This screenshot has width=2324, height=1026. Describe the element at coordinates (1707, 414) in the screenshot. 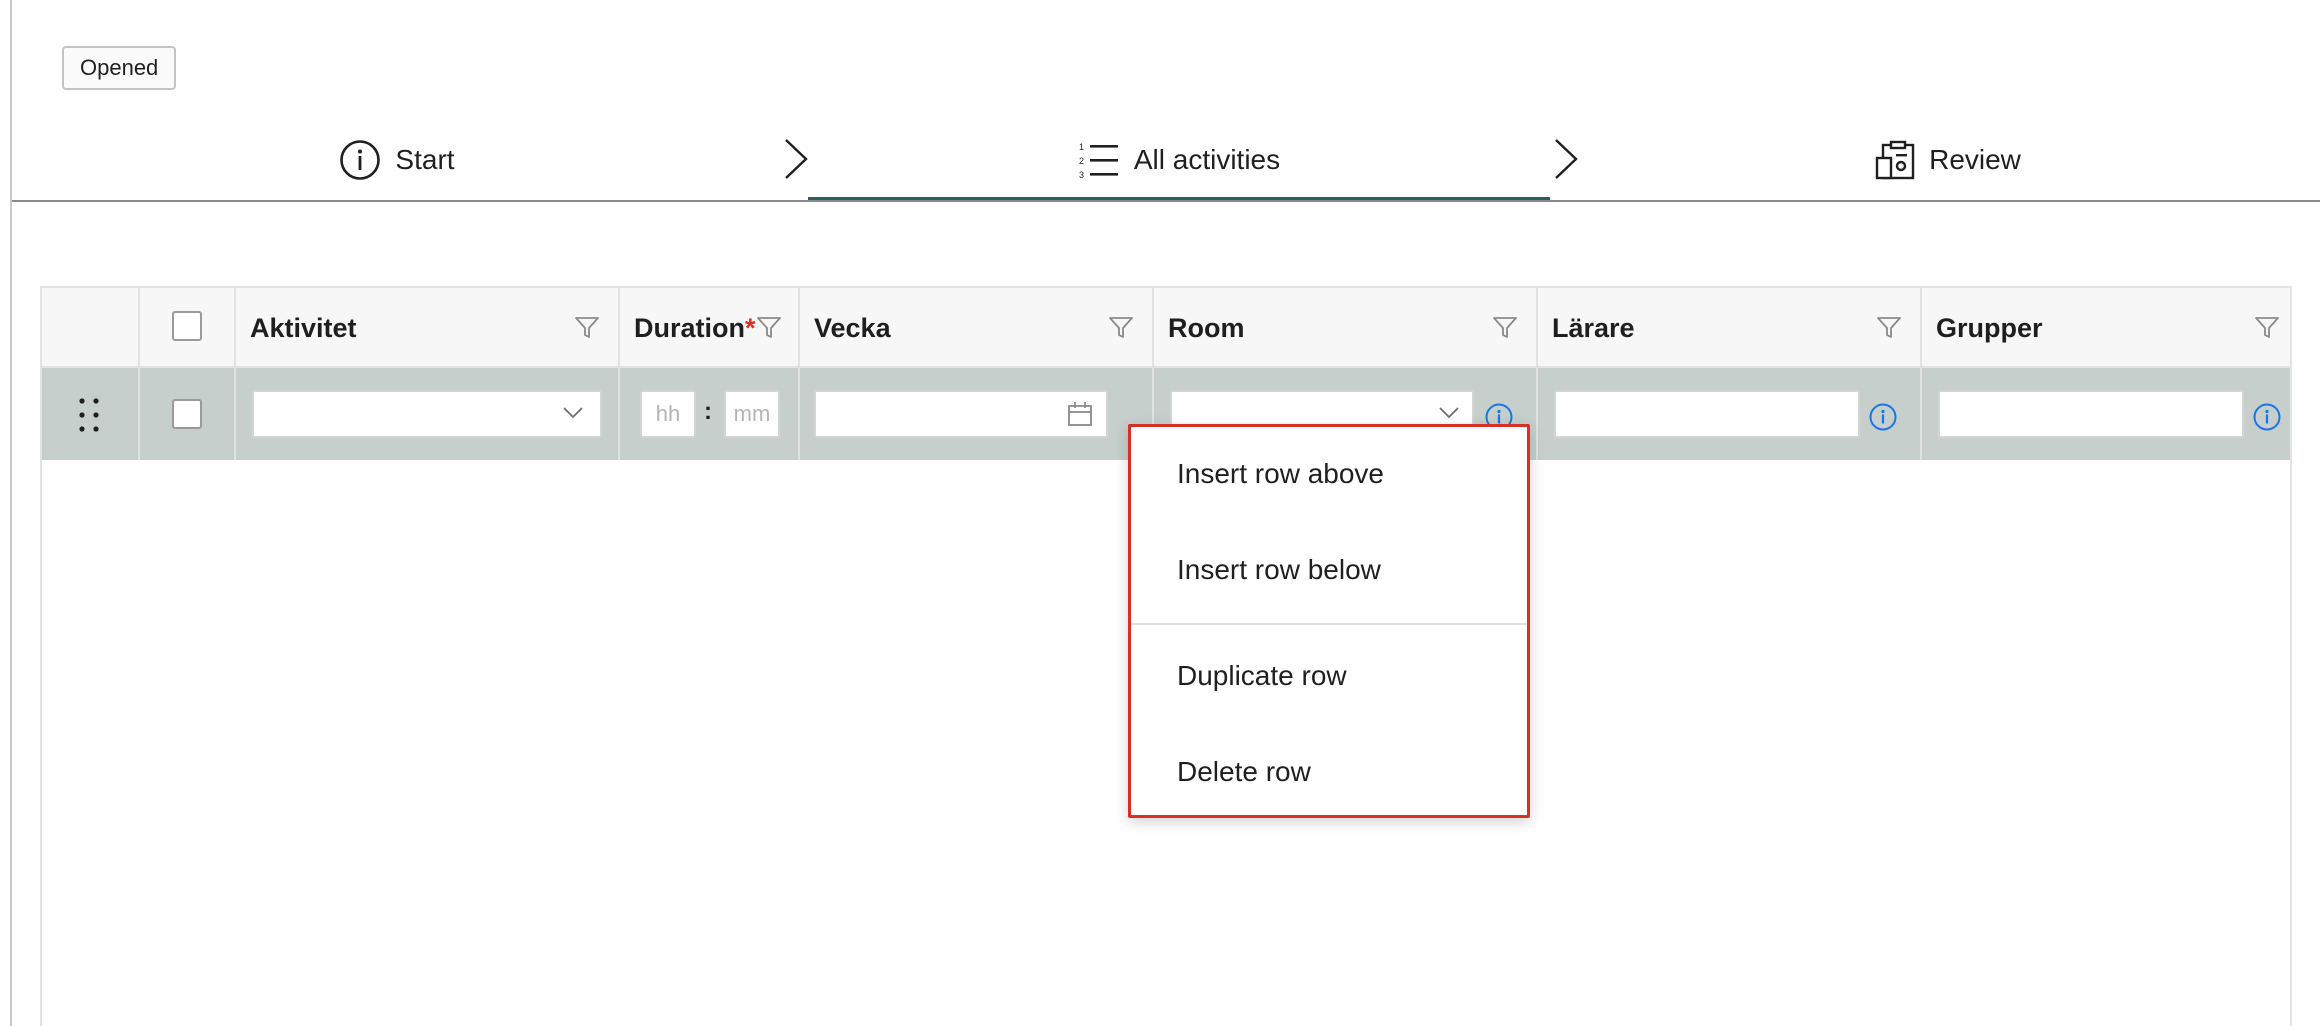

I see `larare-input` at that location.